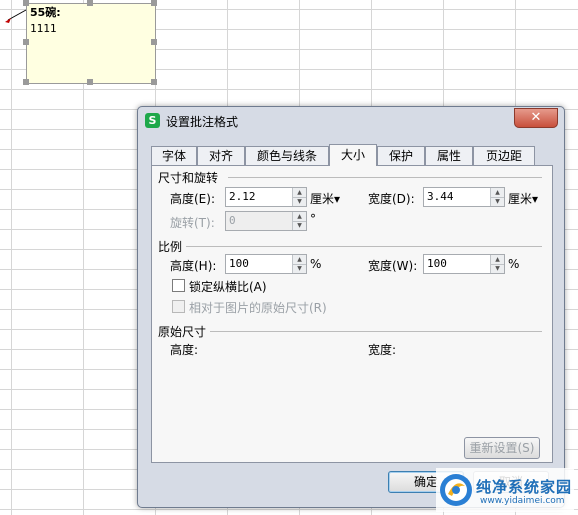 Image resolution: width=578 pixels, height=515 pixels. Describe the element at coordinates (90, 3) in the screenshot. I see `resize-handle-tm` at that location.